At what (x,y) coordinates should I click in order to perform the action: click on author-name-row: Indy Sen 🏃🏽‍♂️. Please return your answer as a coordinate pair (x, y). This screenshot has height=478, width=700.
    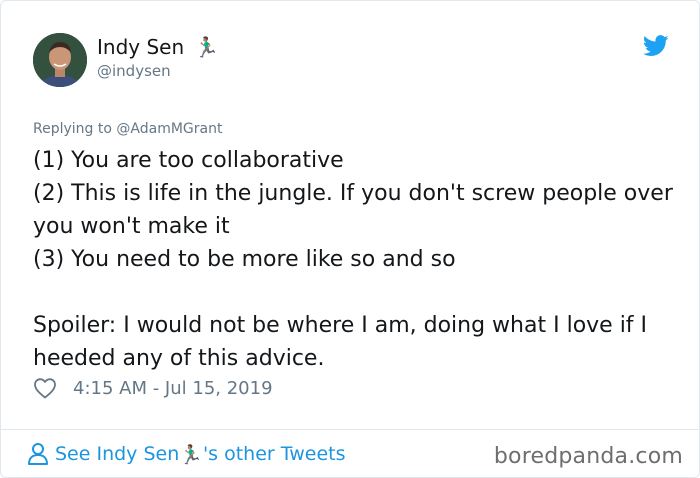
    Looking at the image, I should click on (158, 47).